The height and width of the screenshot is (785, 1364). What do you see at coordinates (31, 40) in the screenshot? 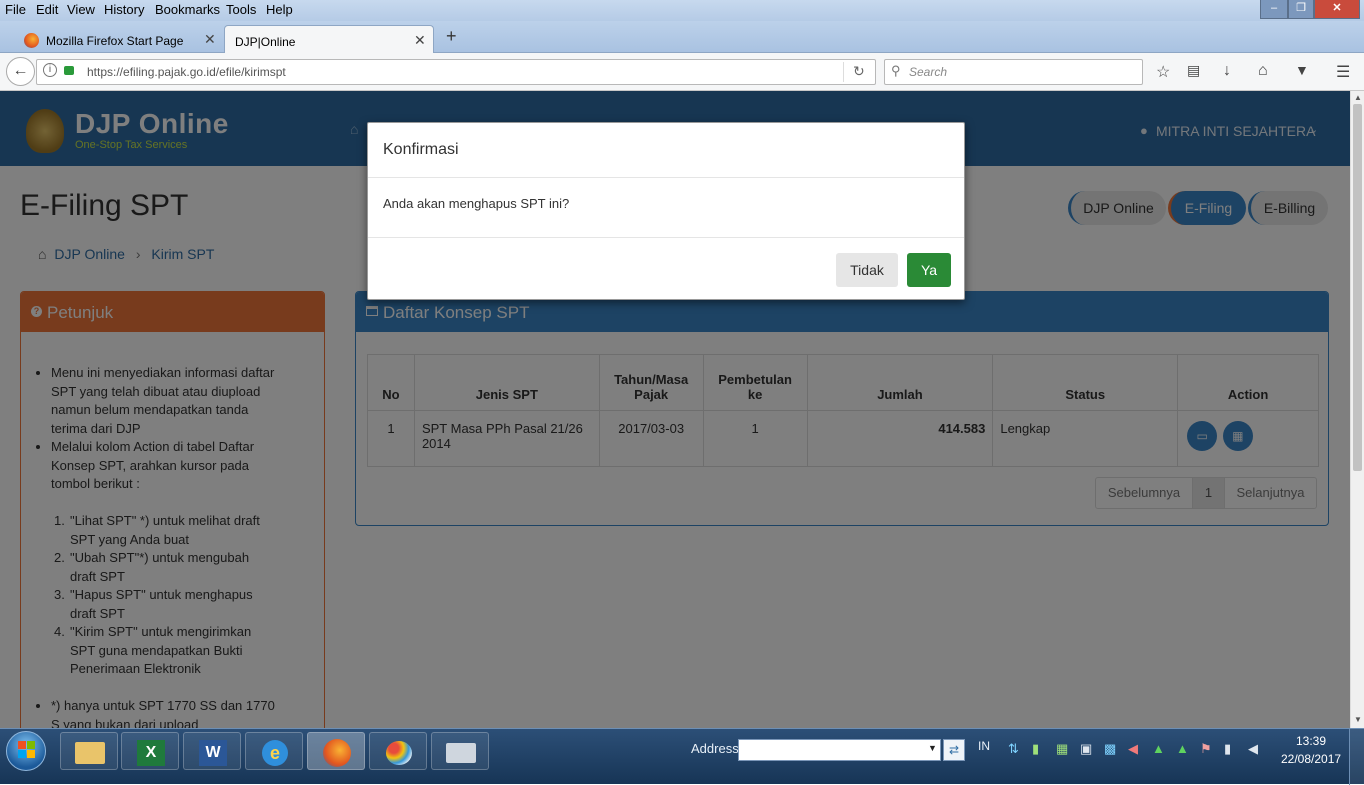
I see `firefox-icon` at bounding box center [31, 40].